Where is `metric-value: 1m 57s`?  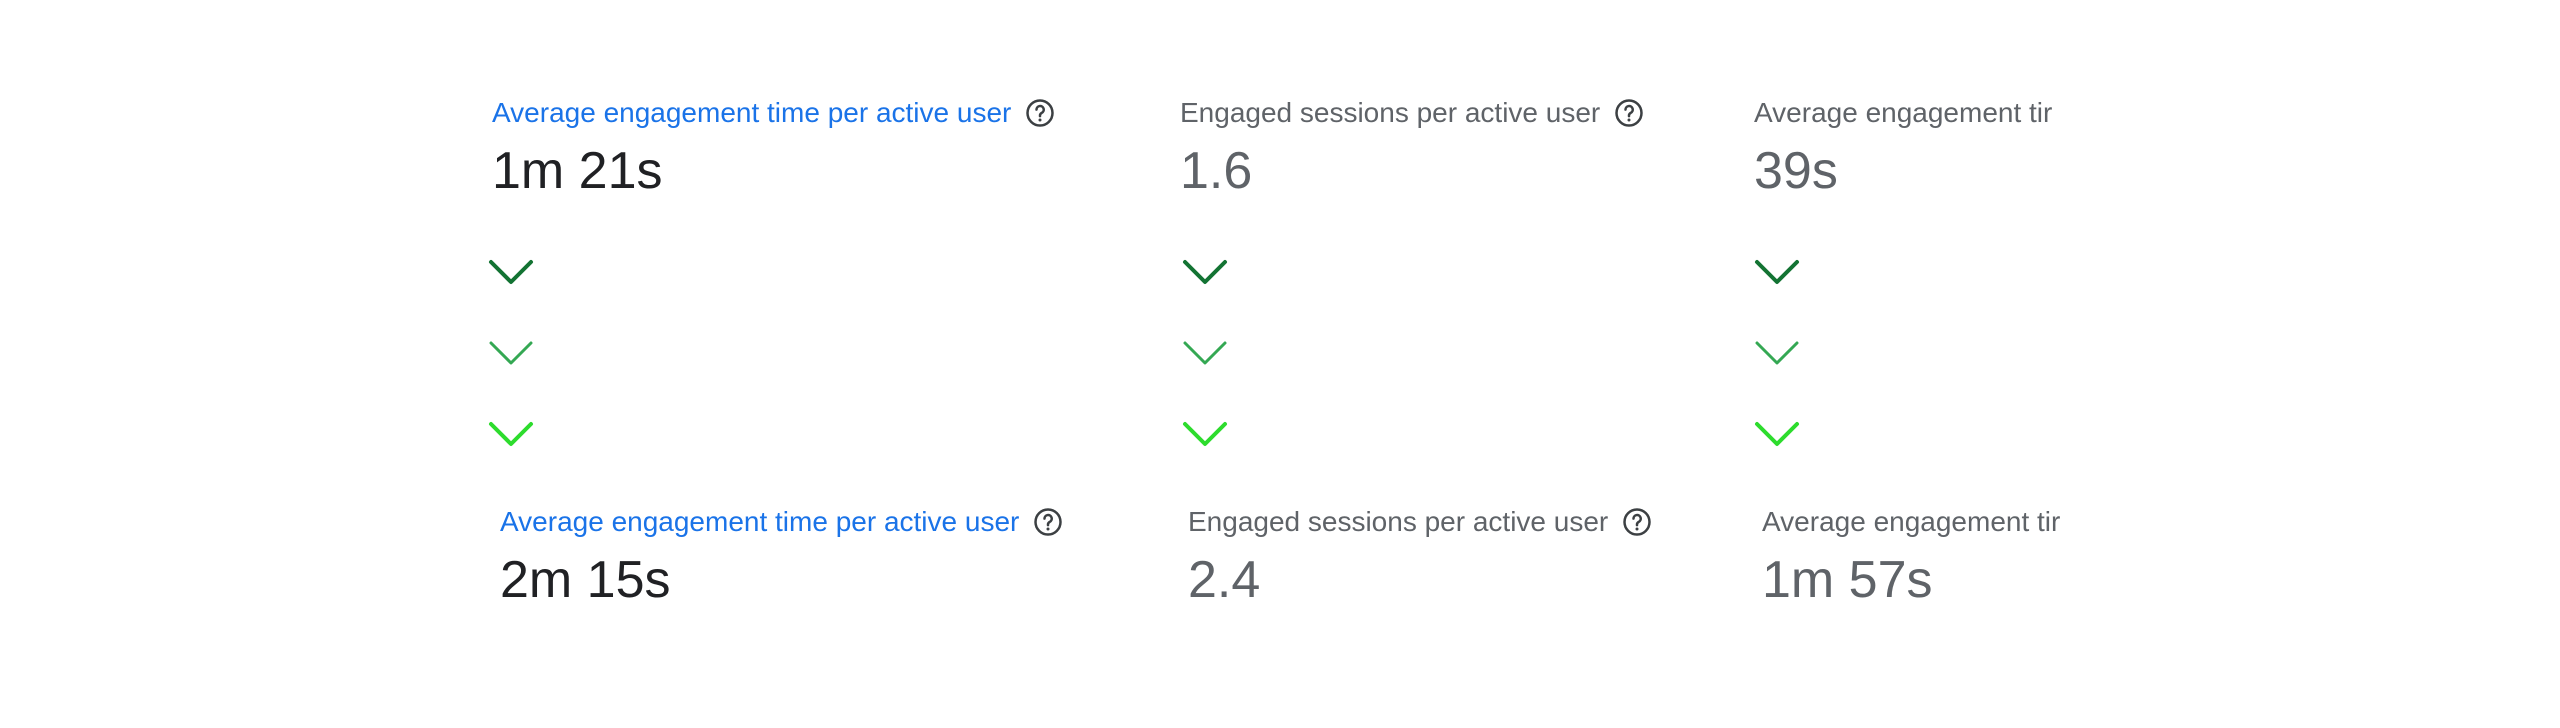
metric-value: 1m 57s is located at coordinates (1847, 580).